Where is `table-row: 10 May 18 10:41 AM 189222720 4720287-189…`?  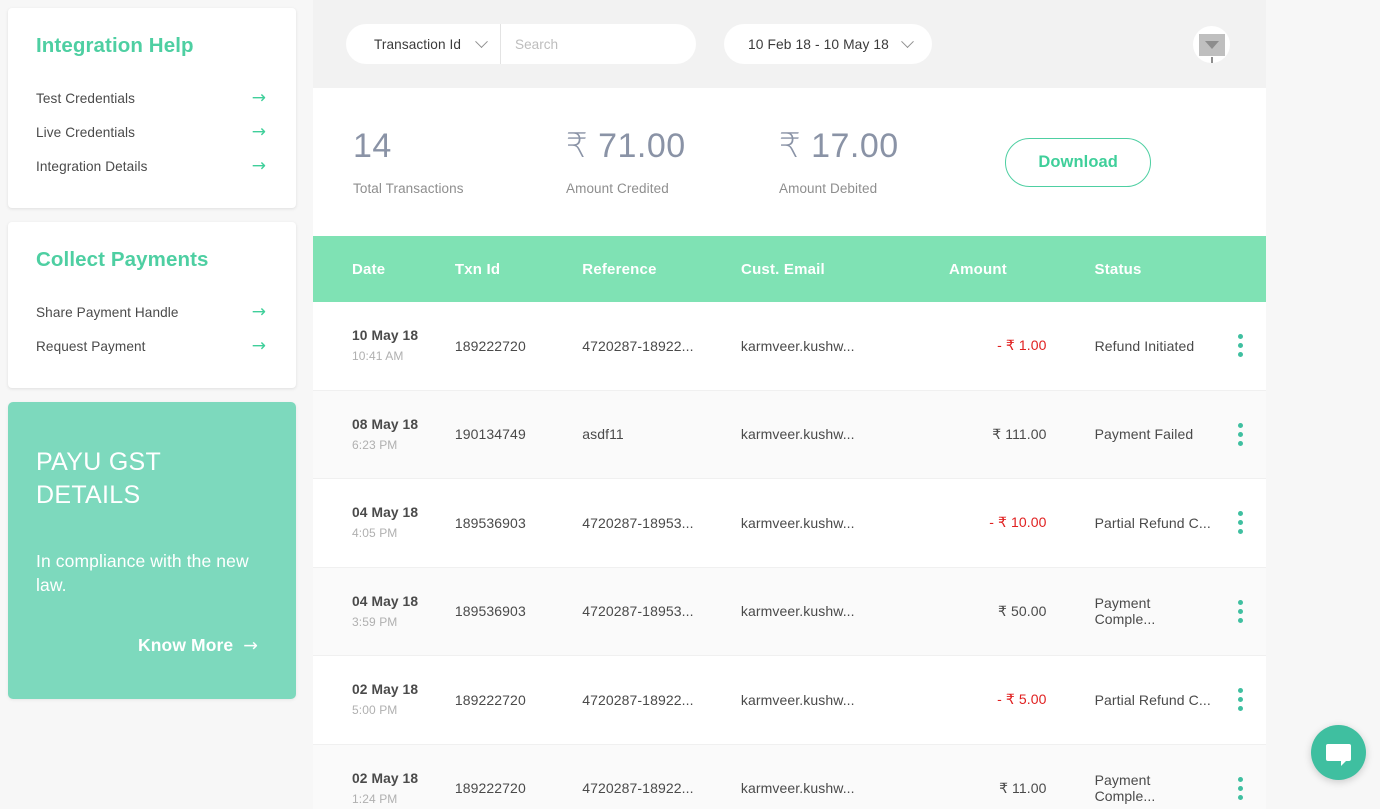
table-row: 10 May 18 10:41 AM 189222720 4720287-189… is located at coordinates (789, 346).